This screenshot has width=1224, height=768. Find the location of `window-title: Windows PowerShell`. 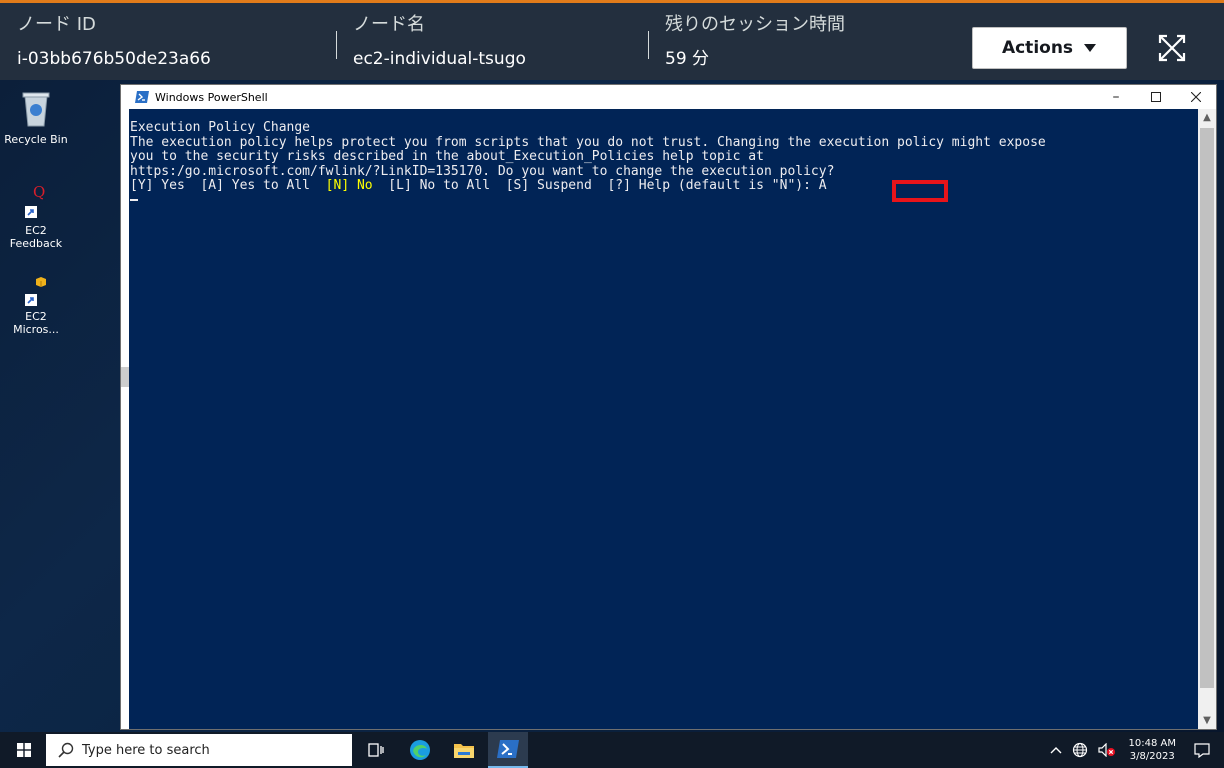

window-title: Windows PowerShell is located at coordinates (211, 97).